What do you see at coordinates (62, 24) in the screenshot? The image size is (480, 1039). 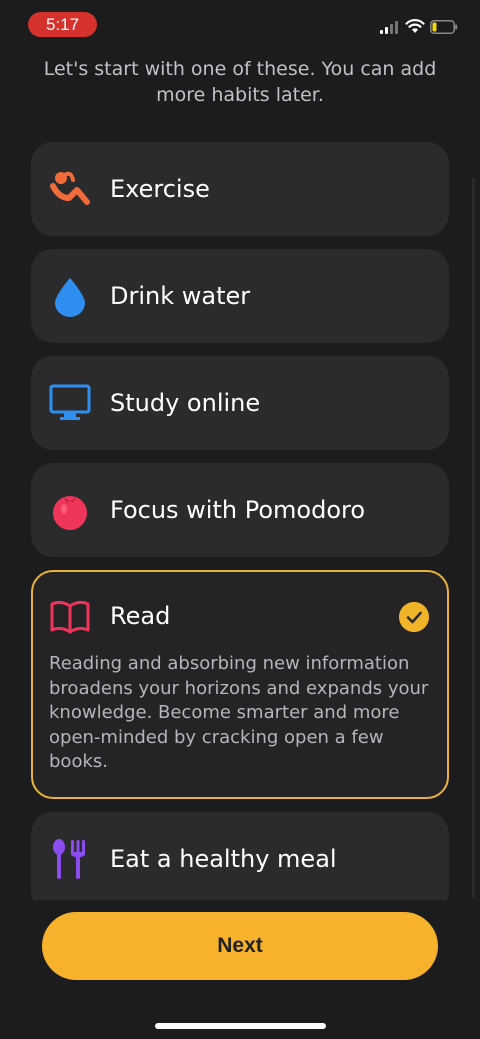 I see `status-time: 5:17` at bounding box center [62, 24].